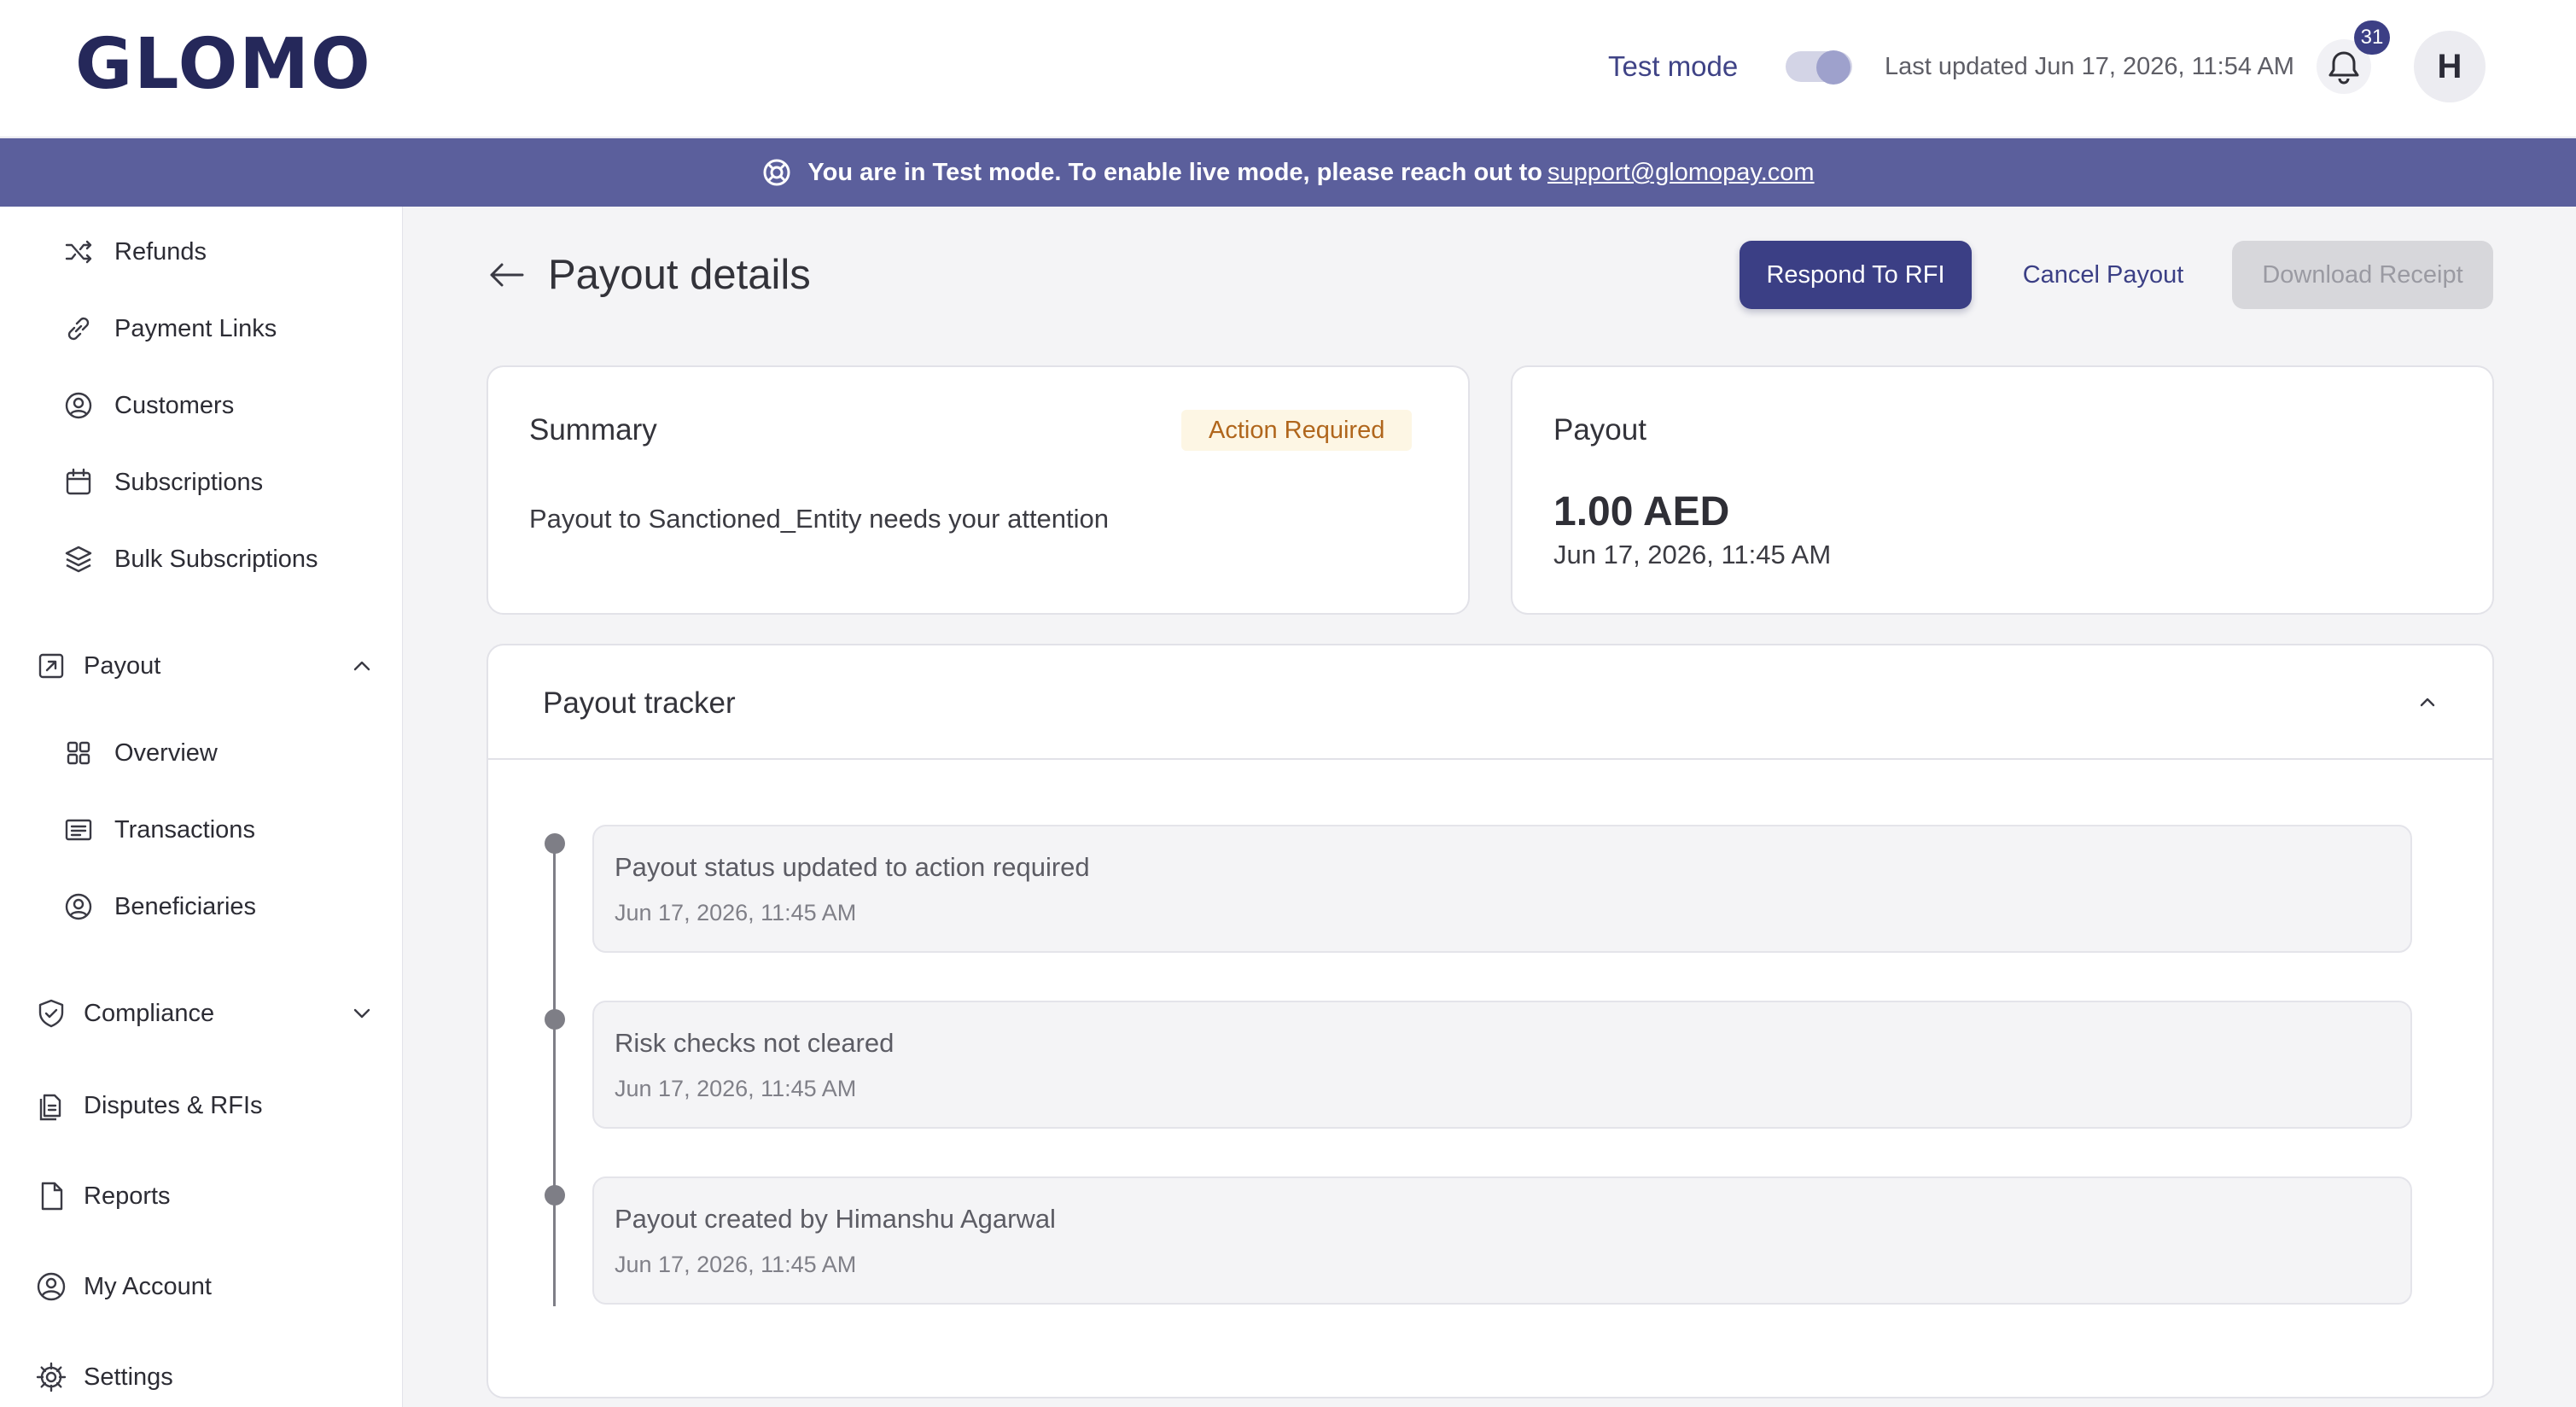 The image size is (2576, 1407). Describe the element at coordinates (189, 482) in the screenshot. I see `sidebar-item-label: Subscriptions` at that location.